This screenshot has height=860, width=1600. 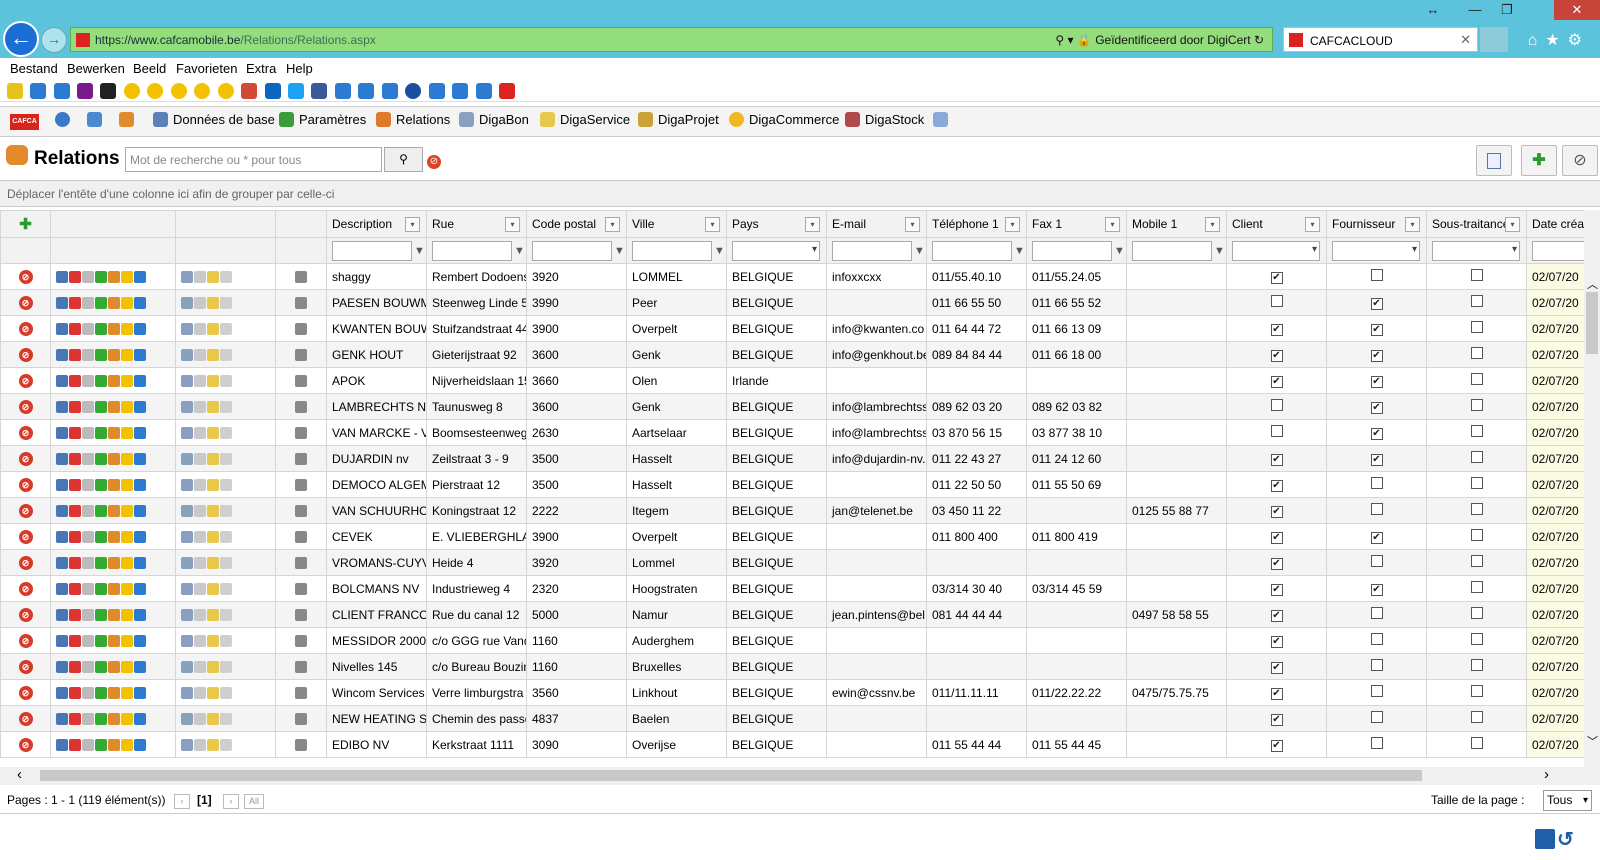 What do you see at coordinates (108, 91) in the screenshot?
I see `flag-link-icon` at bounding box center [108, 91].